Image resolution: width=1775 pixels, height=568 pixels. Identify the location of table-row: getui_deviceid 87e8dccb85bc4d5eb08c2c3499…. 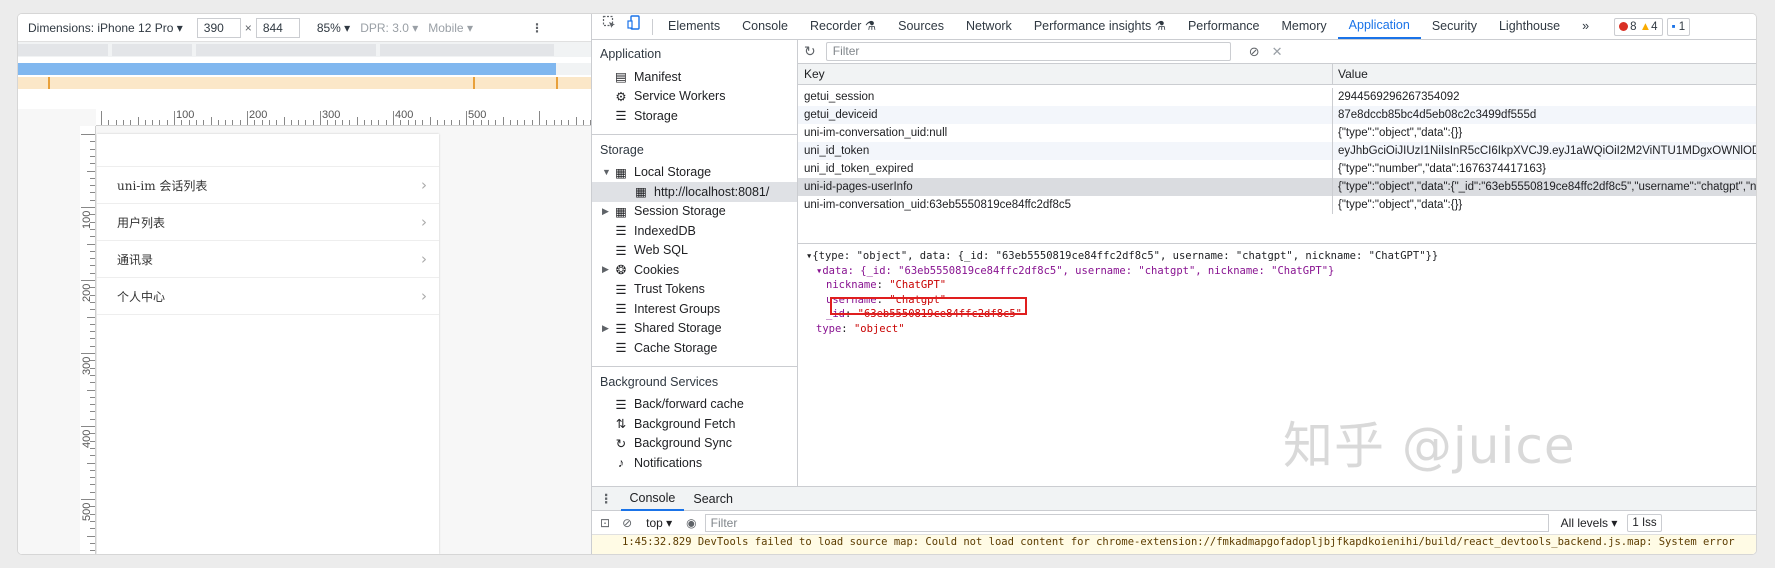
(1277, 115).